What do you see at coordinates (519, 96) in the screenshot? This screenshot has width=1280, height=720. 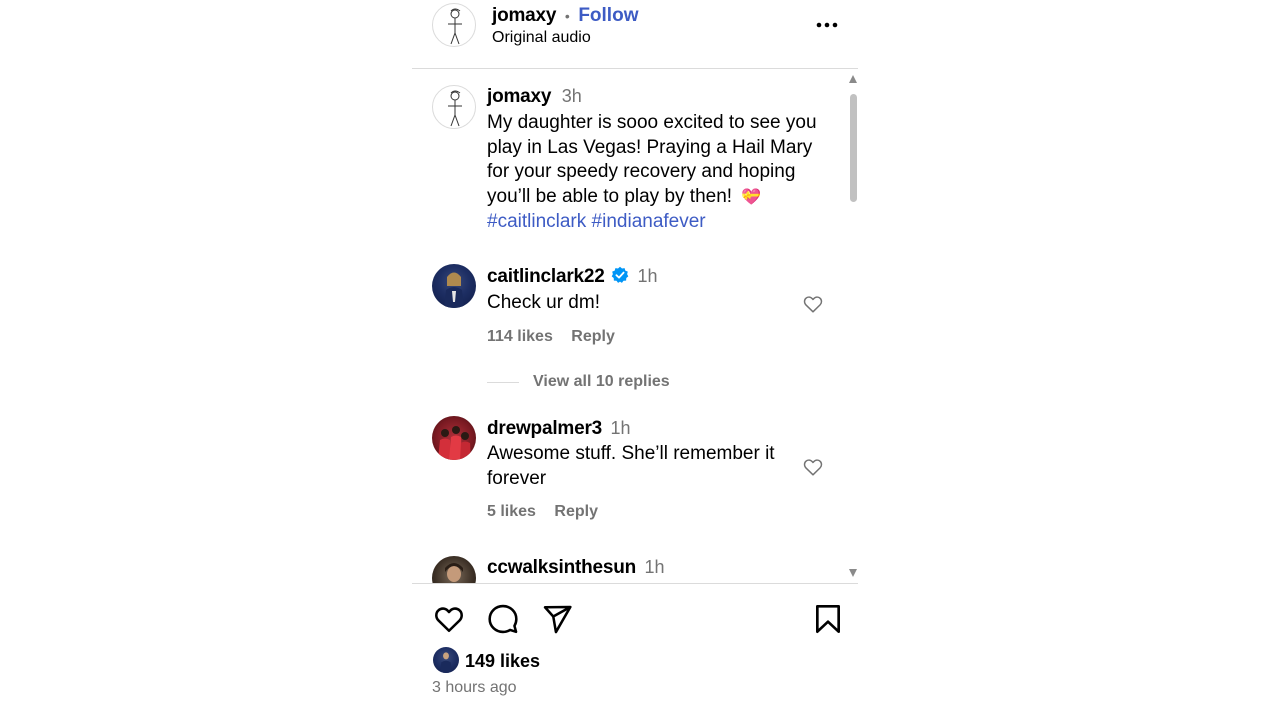 I see `caption-username: jomaxy` at bounding box center [519, 96].